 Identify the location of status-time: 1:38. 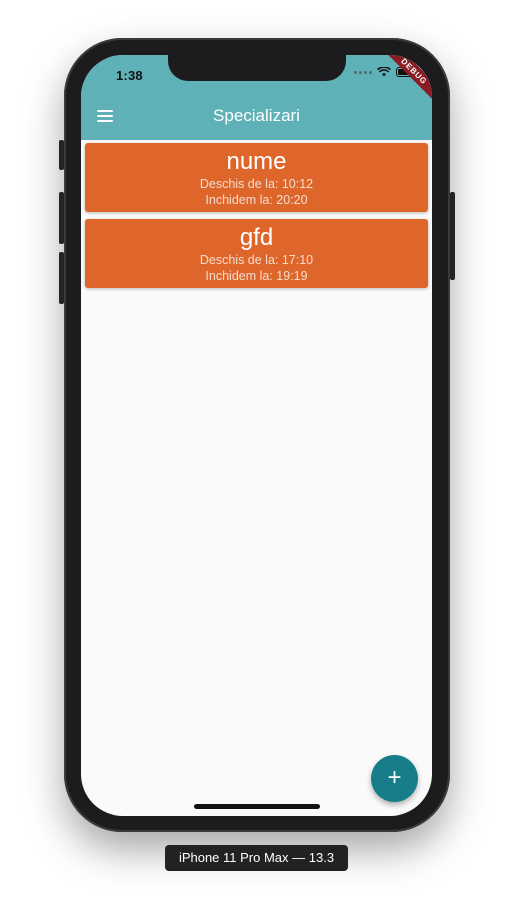
(129, 75).